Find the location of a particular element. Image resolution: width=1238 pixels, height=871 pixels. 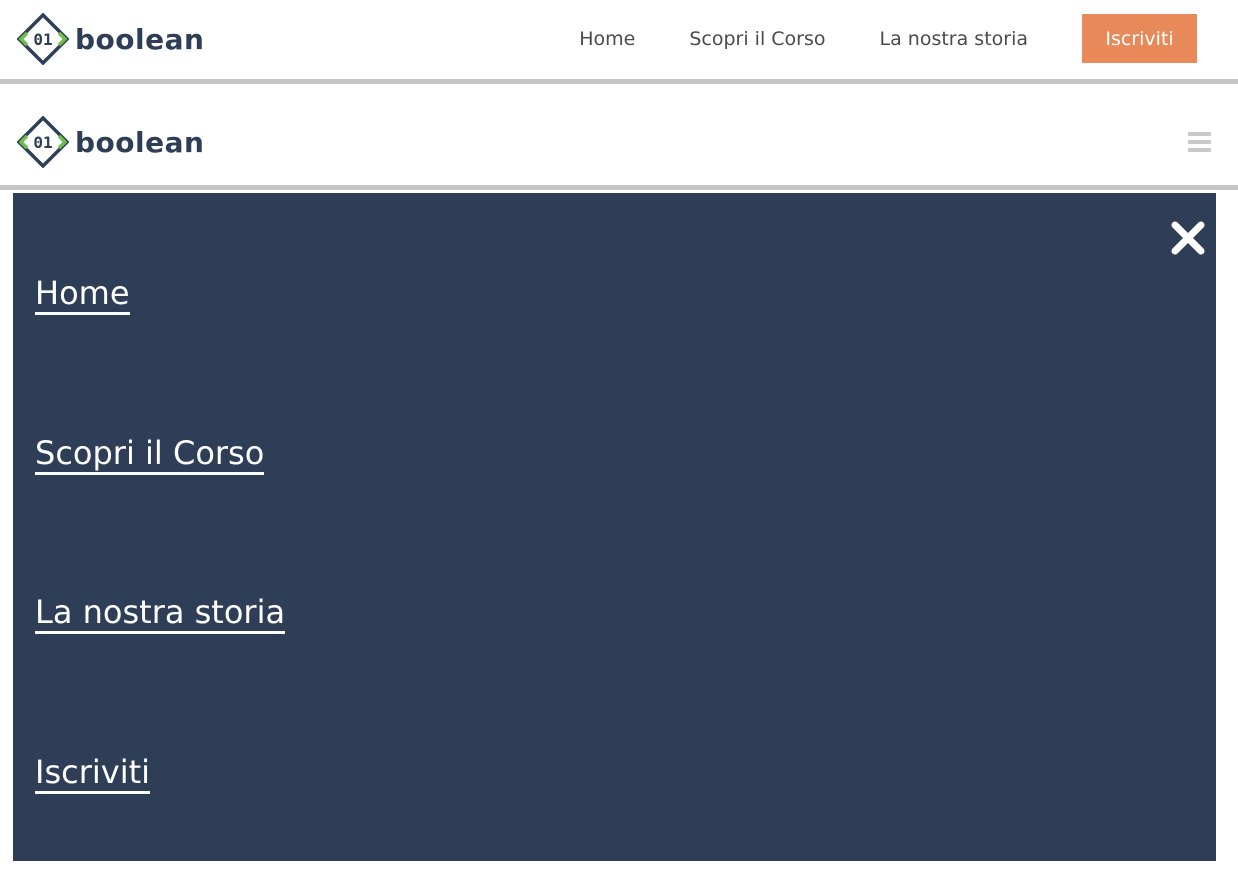

mobile-menu-item: Home is located at coordinates (82, 294).